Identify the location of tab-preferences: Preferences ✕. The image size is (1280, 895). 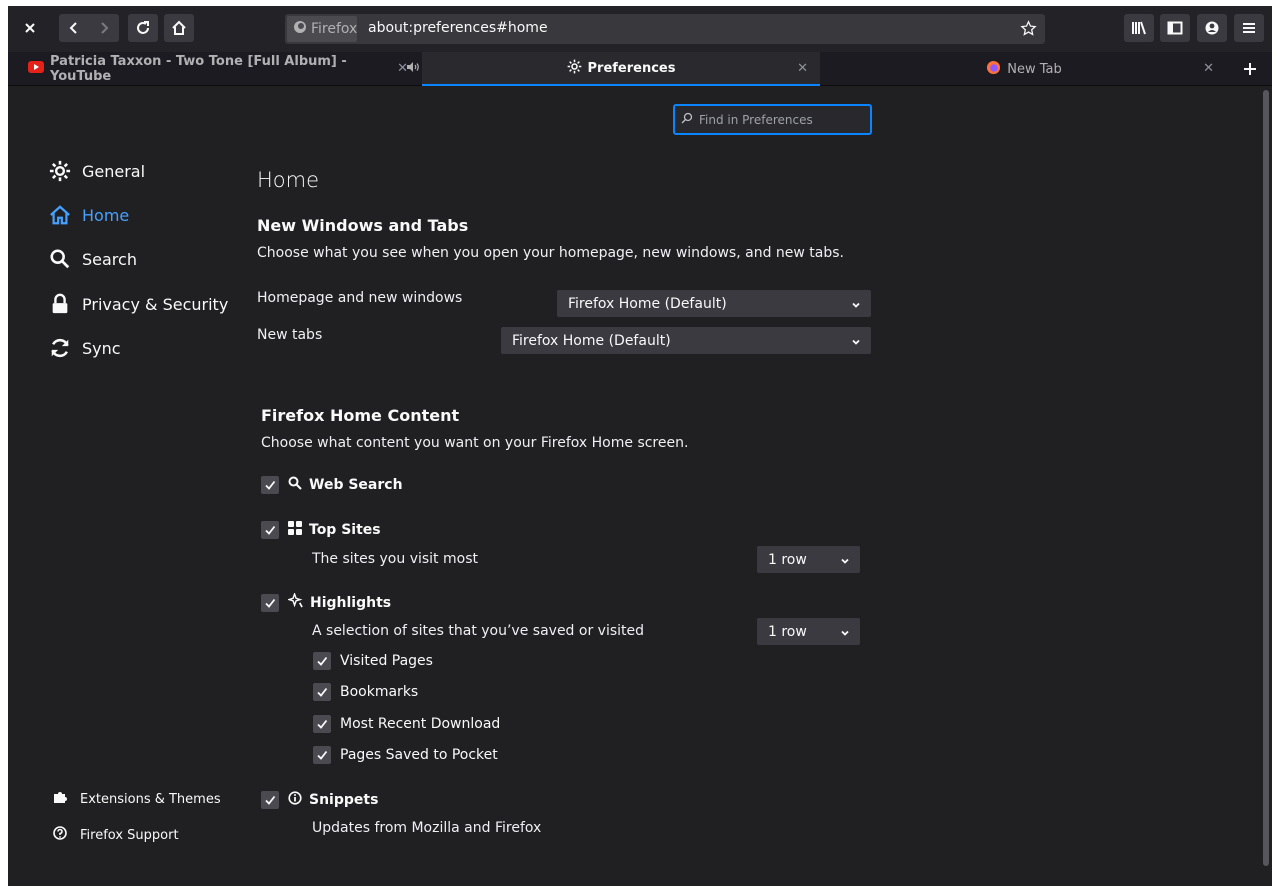
(621, 69).